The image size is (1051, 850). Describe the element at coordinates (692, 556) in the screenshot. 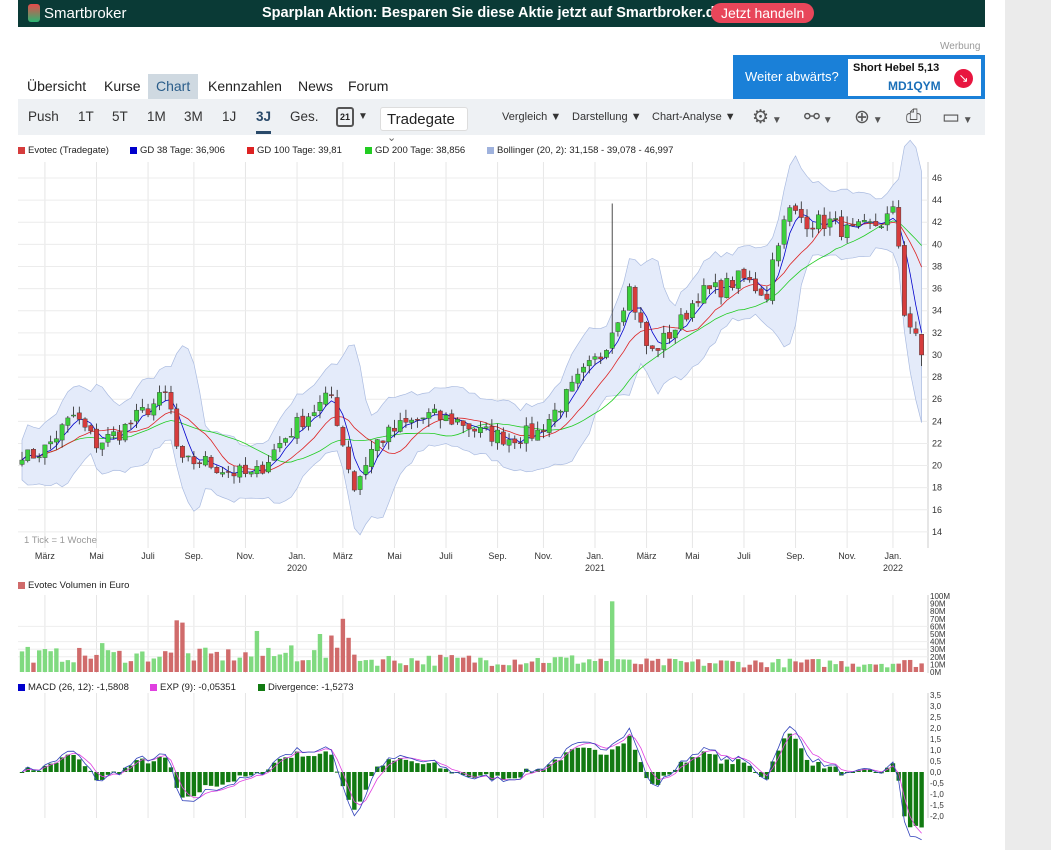

I see `x-tick-label: Mai` at that location.